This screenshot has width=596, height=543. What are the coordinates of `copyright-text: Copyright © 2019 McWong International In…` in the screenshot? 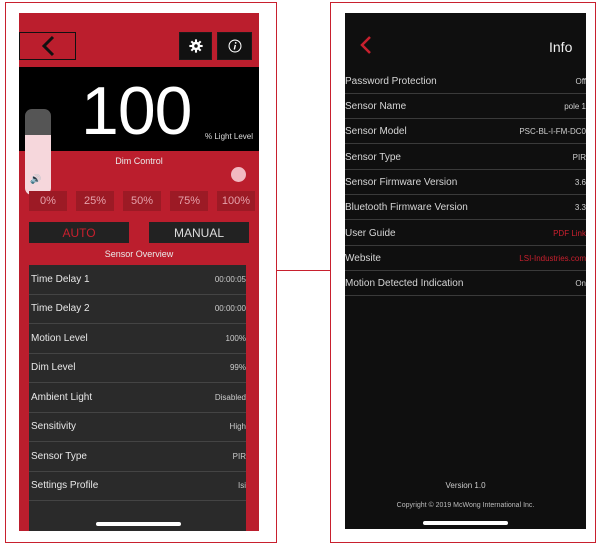 It's located at (465, 505).